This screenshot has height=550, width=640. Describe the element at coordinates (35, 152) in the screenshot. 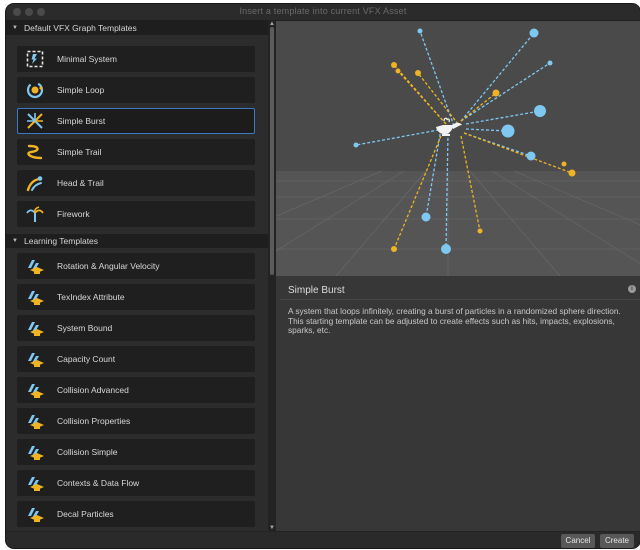

I see `simple-trail-icon` at that location.